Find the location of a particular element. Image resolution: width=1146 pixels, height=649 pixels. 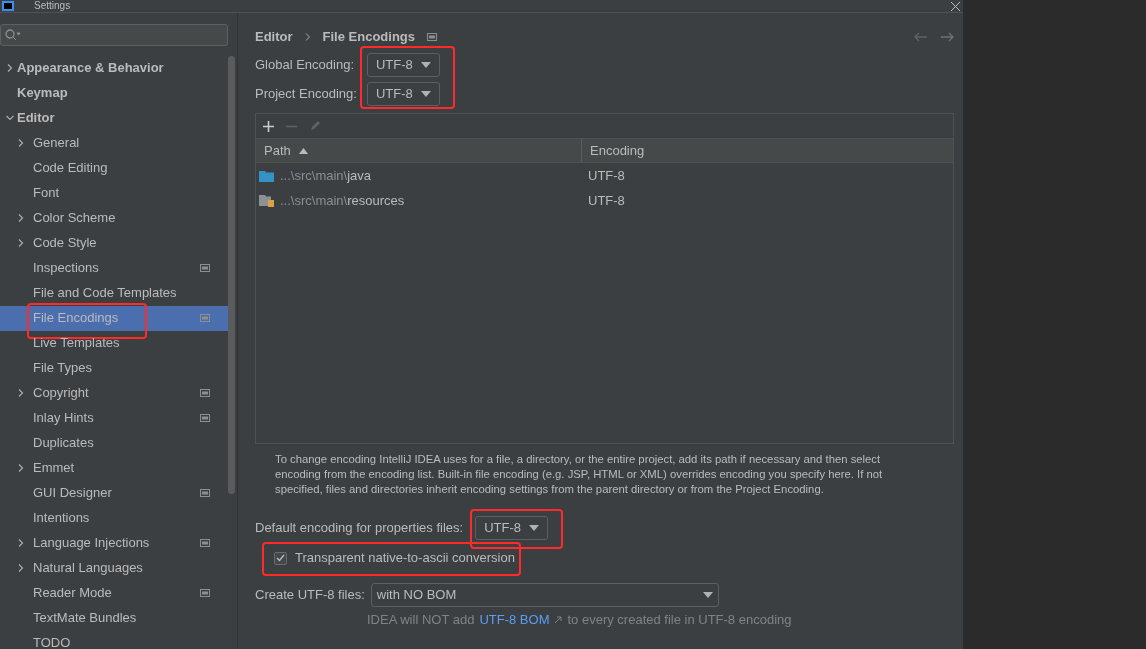

hint-text: to every created file in UTF-8 encoding is located at coordinates (679, 620).